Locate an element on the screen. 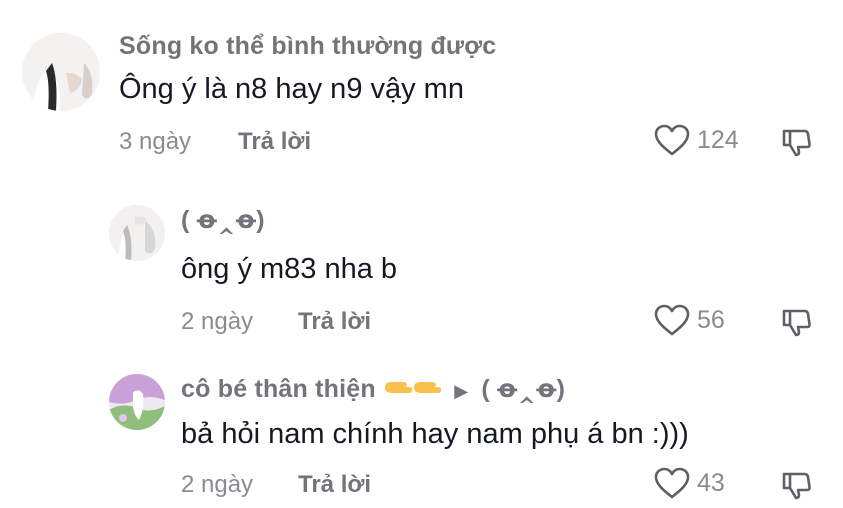 This screenshot has height=508, width=843. comment-username: cô bé thân thiện ▶ ( ꝋ‸ꝋ) is located at coordinates (373, 390).